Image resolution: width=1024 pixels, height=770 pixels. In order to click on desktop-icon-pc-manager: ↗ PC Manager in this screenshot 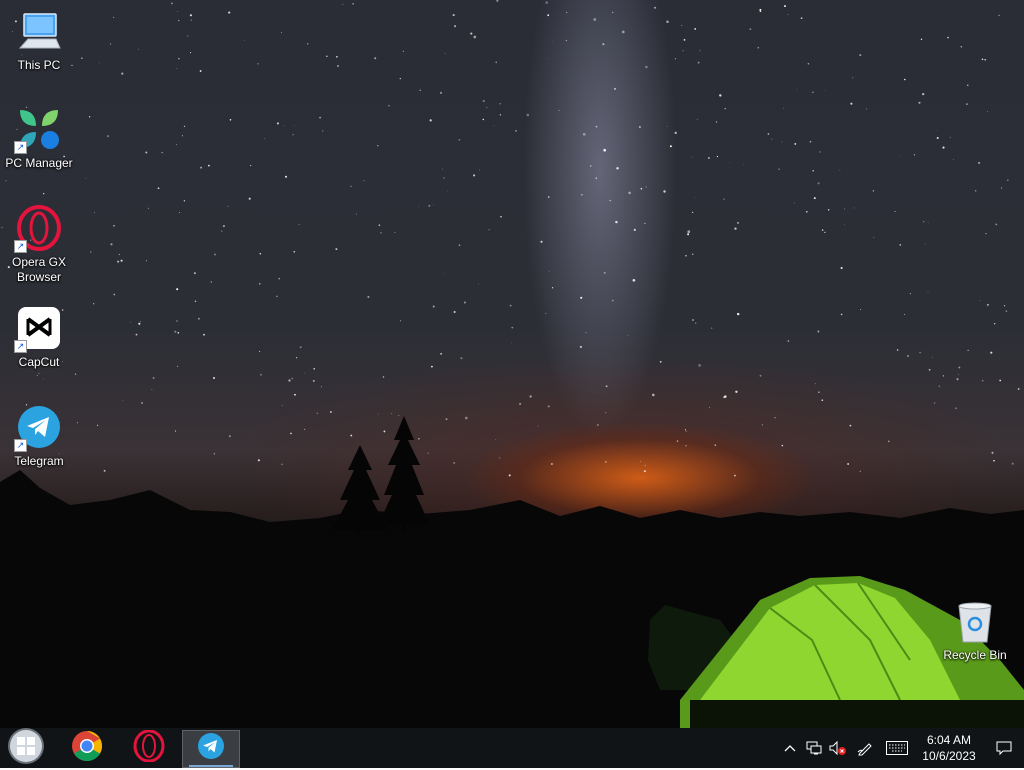, I will do `click(39, 138)`.